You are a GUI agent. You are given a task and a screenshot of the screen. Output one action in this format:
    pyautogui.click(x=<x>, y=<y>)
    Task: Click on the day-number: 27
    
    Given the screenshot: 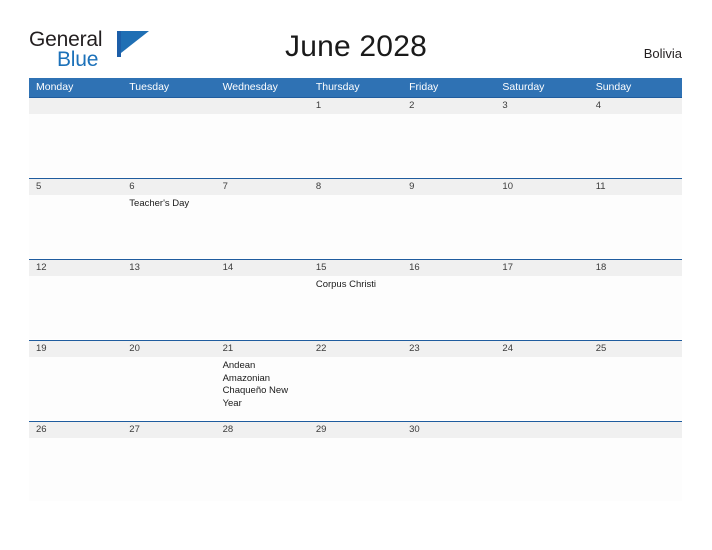 What is the action you would take?
    pyautogui.click(x=168, y=430)
    